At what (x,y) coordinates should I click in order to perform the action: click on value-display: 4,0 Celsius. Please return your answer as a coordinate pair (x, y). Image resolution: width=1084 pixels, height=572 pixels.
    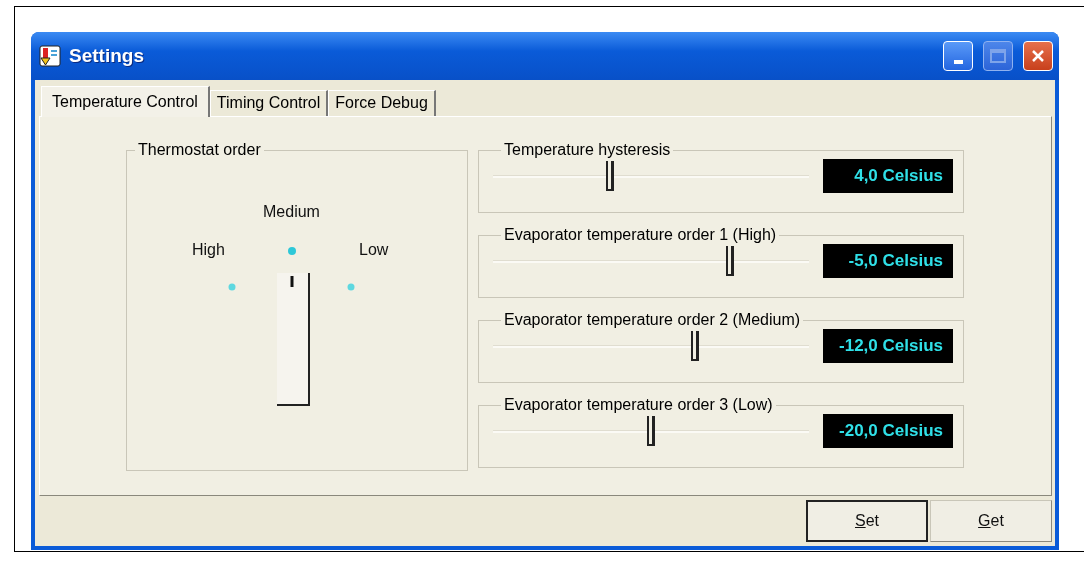
    Looking at the image, I should click on (888, 176).